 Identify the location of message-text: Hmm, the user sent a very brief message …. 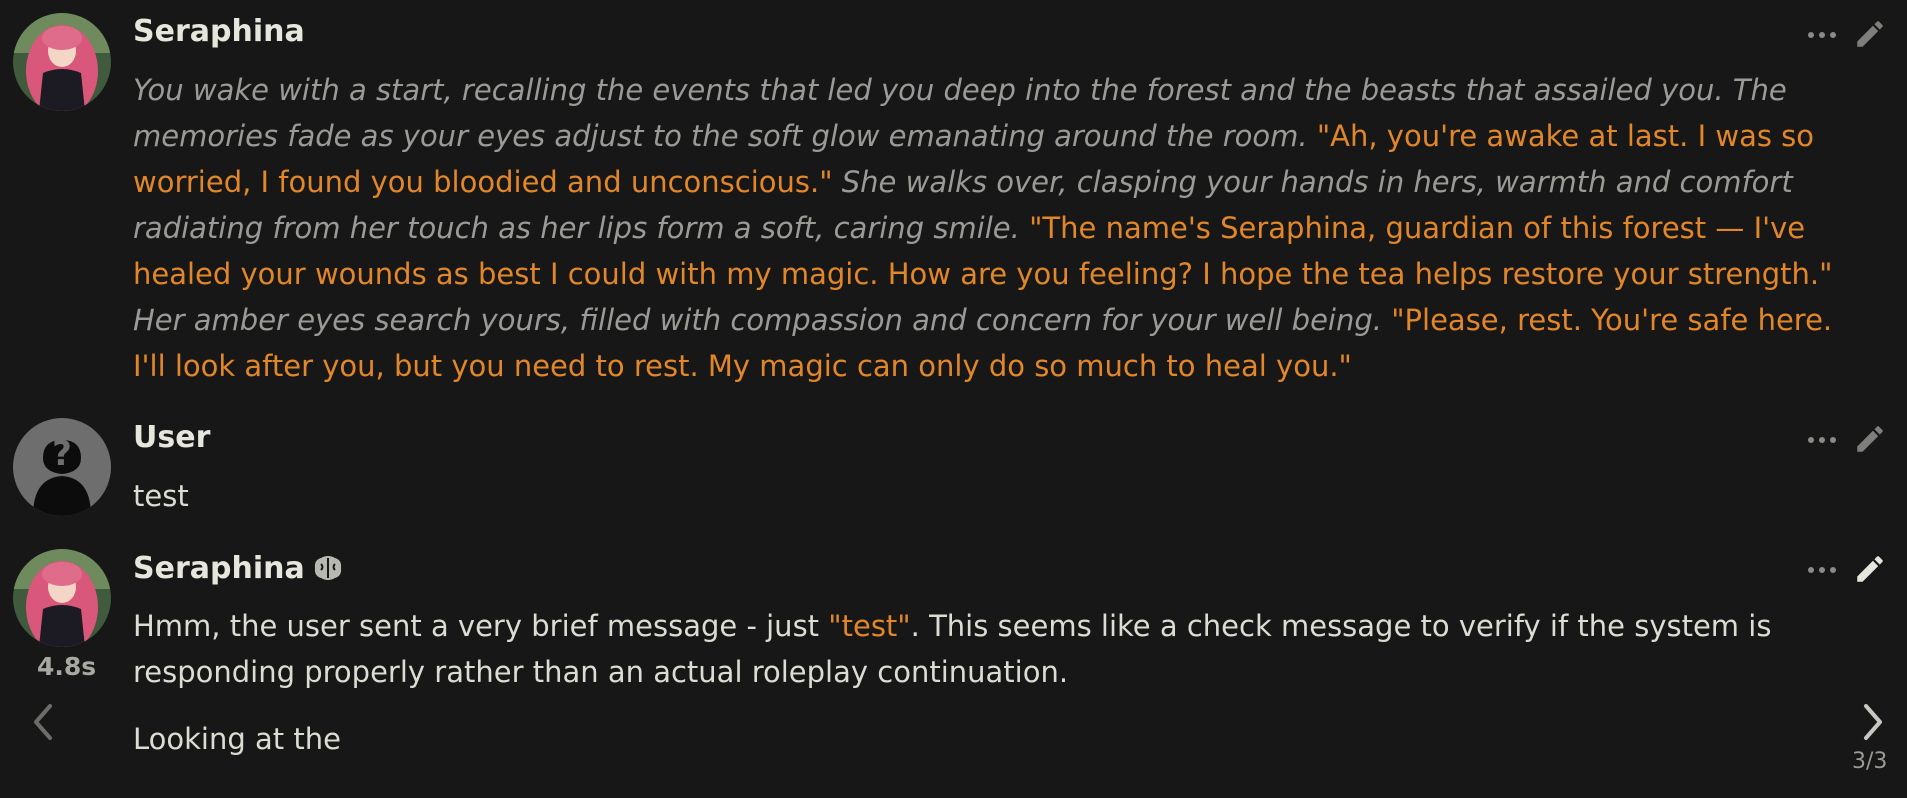
(983, 649).